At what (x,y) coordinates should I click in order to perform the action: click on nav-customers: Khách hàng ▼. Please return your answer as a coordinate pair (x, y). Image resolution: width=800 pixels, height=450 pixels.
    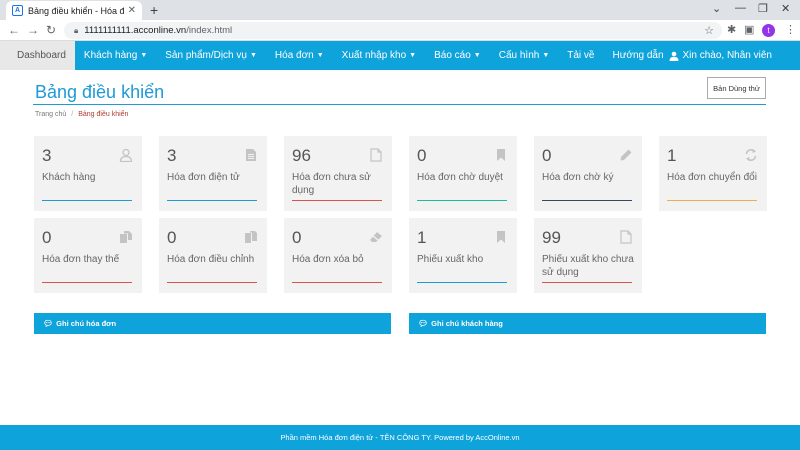
    Looking at the image, I should click on (115, 55).